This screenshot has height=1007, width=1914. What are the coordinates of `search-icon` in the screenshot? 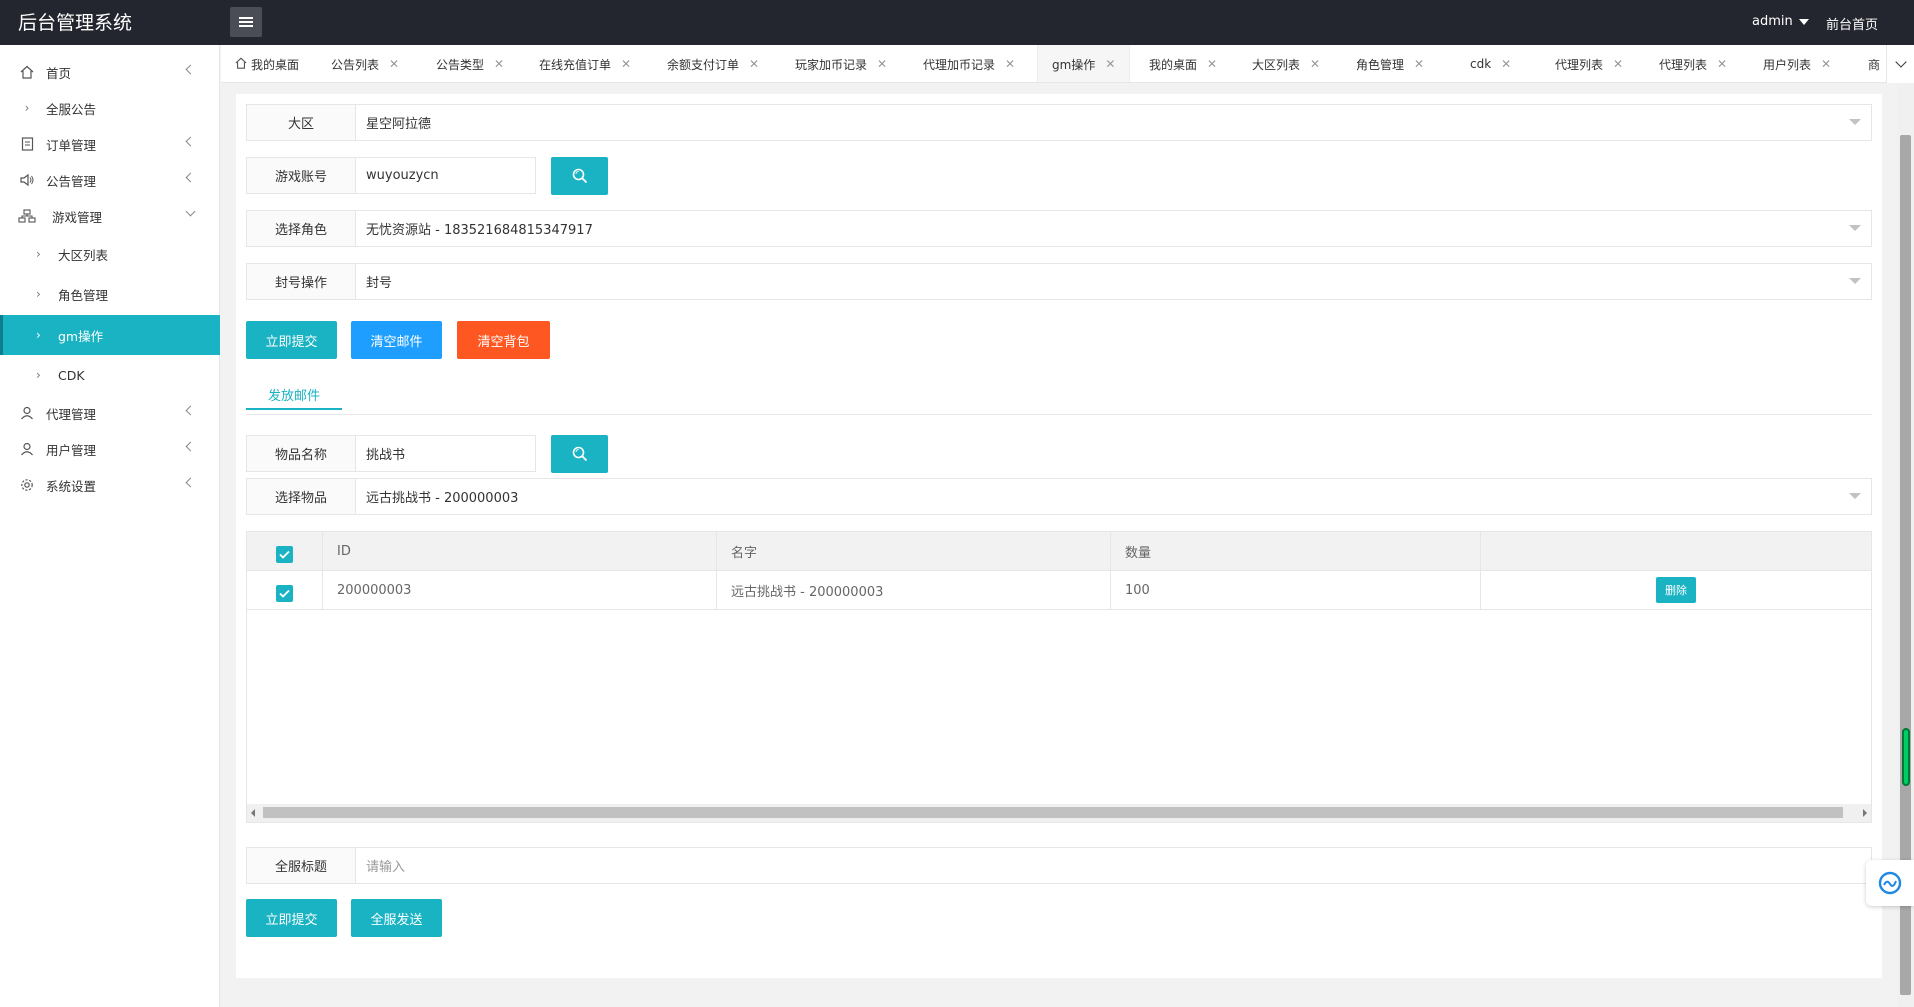 It's located at (579, 454).